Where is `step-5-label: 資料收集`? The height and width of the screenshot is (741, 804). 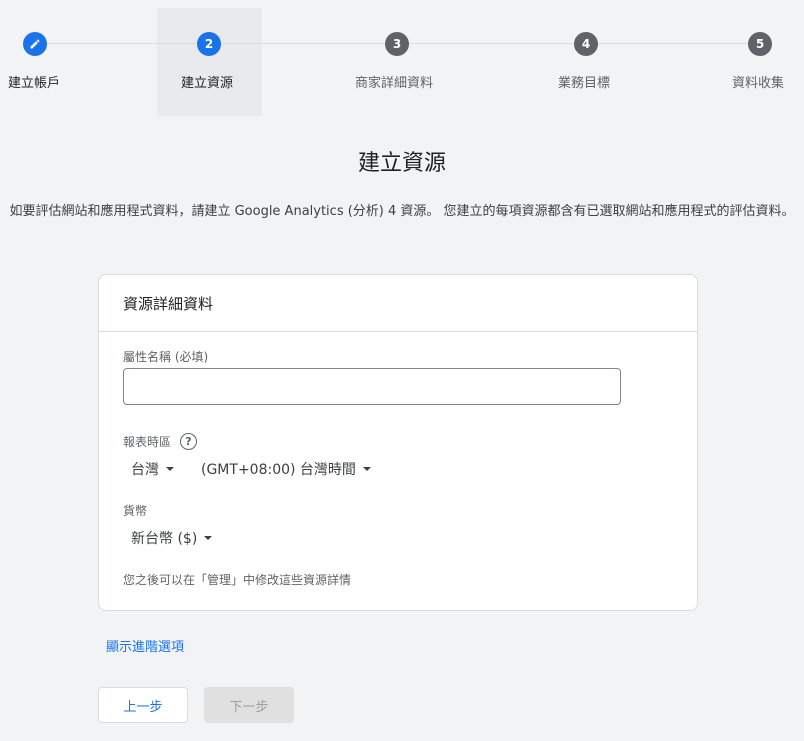
step-5-label: 資料收集 is located at coordinates (758, 81).